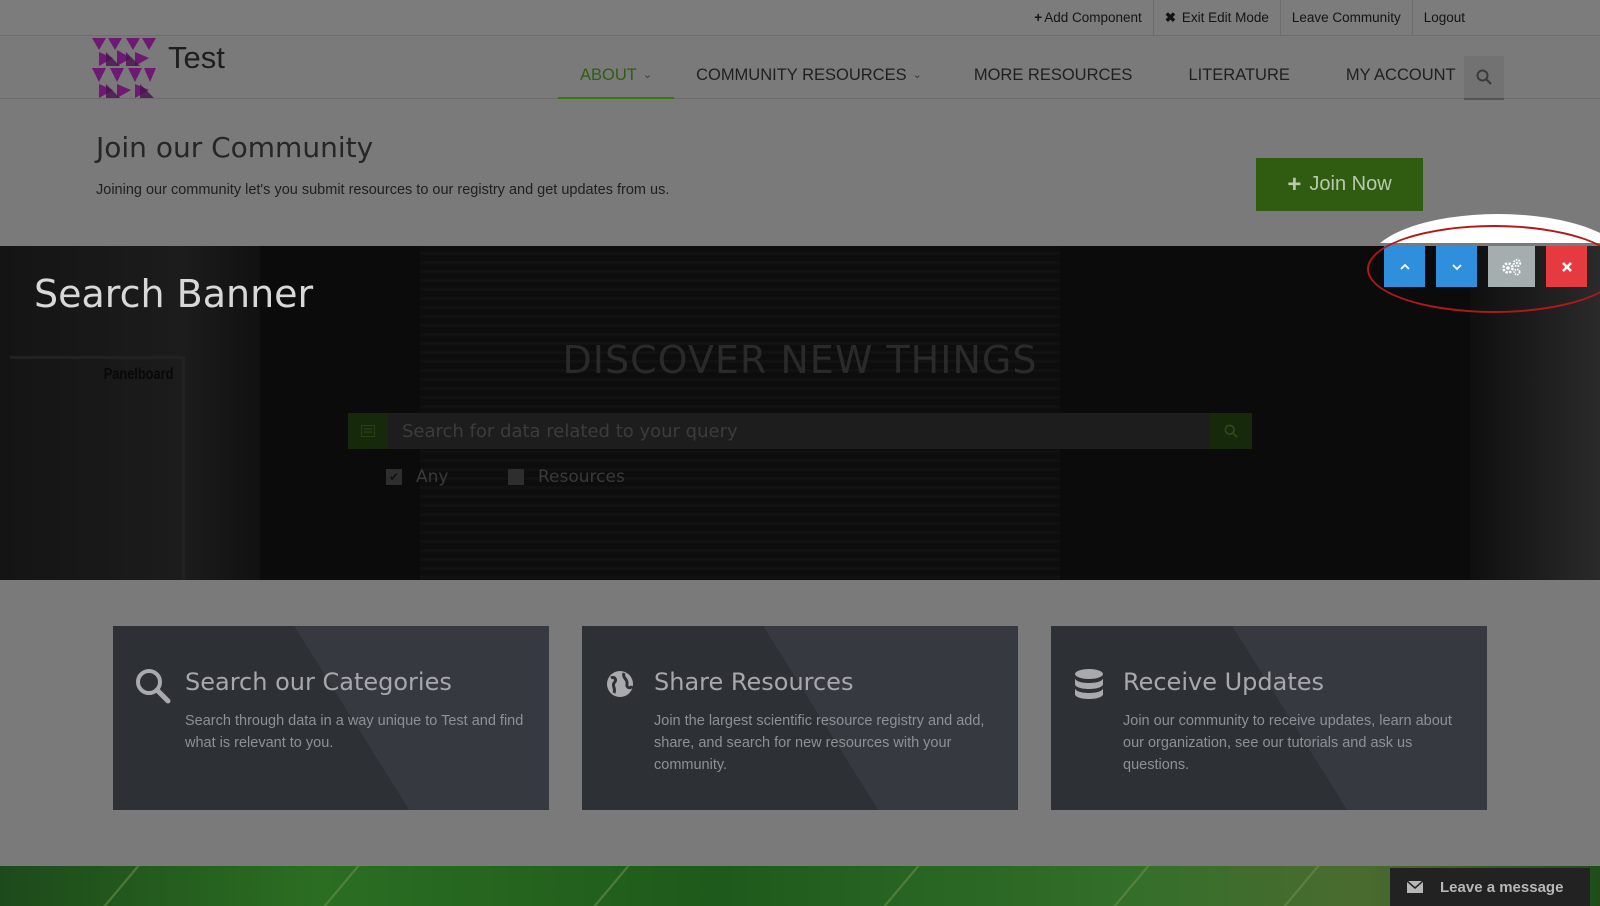 This screenshot has height=906, width=1600. I want to click on nav-item-literature: LITERATURE, so click(1244, 67).